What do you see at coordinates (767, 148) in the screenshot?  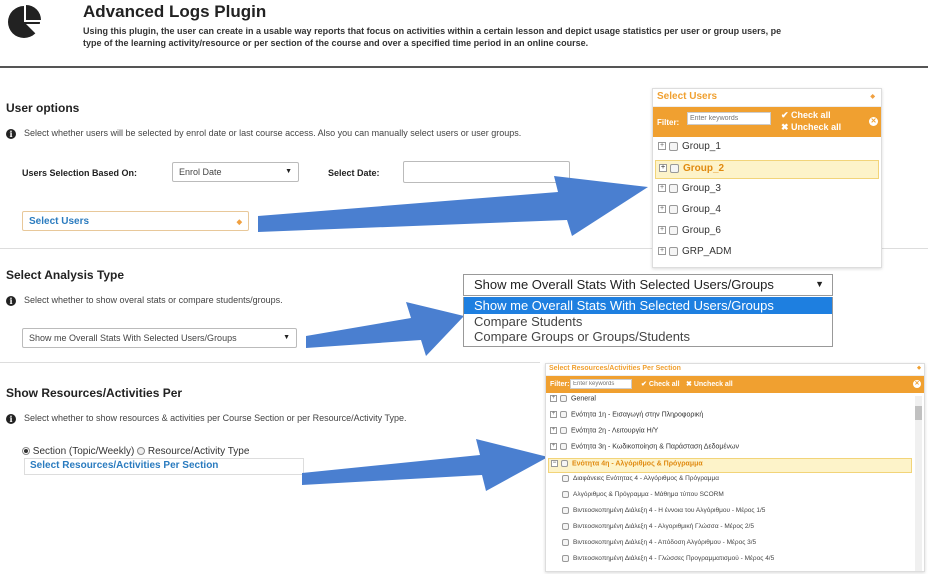 I see `group-item: + Group_1` at bounding box center [767, 148].